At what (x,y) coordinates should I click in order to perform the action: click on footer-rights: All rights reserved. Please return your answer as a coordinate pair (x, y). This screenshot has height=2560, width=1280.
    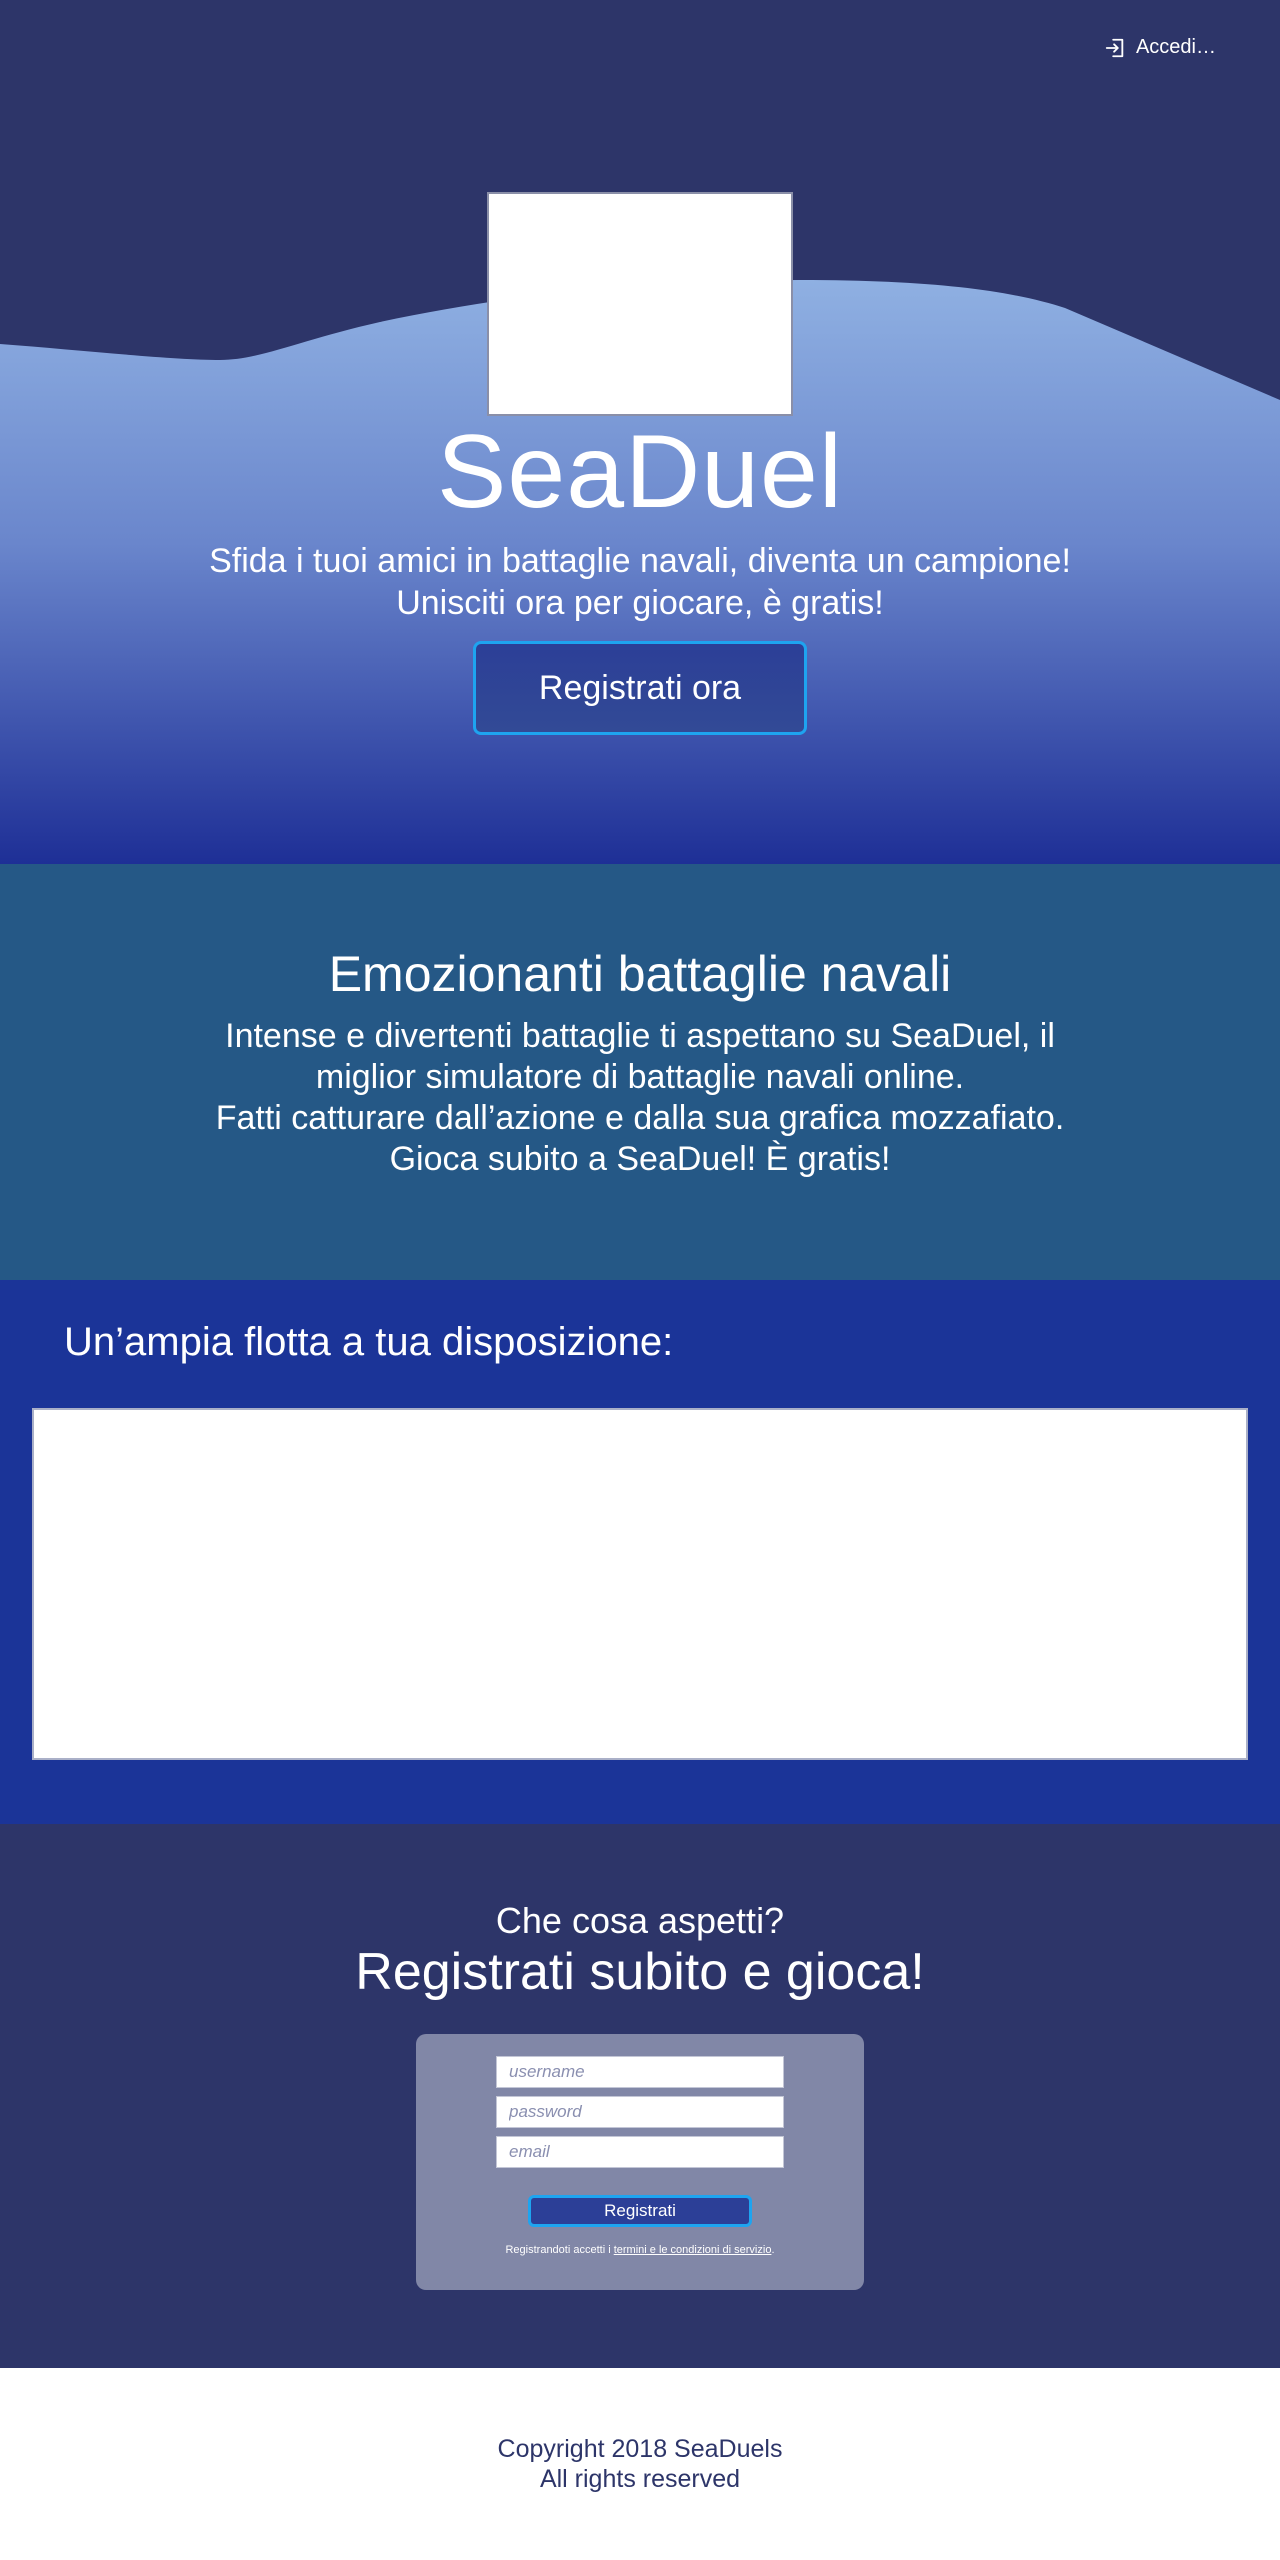
    Looking at the image, I should click on (640, 2479).